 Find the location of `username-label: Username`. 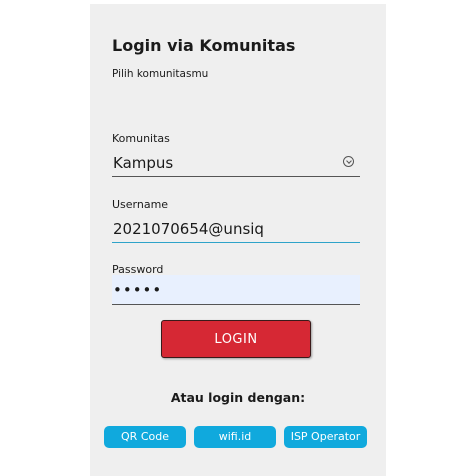

username-label: Username is located at coordinates (140, 204).